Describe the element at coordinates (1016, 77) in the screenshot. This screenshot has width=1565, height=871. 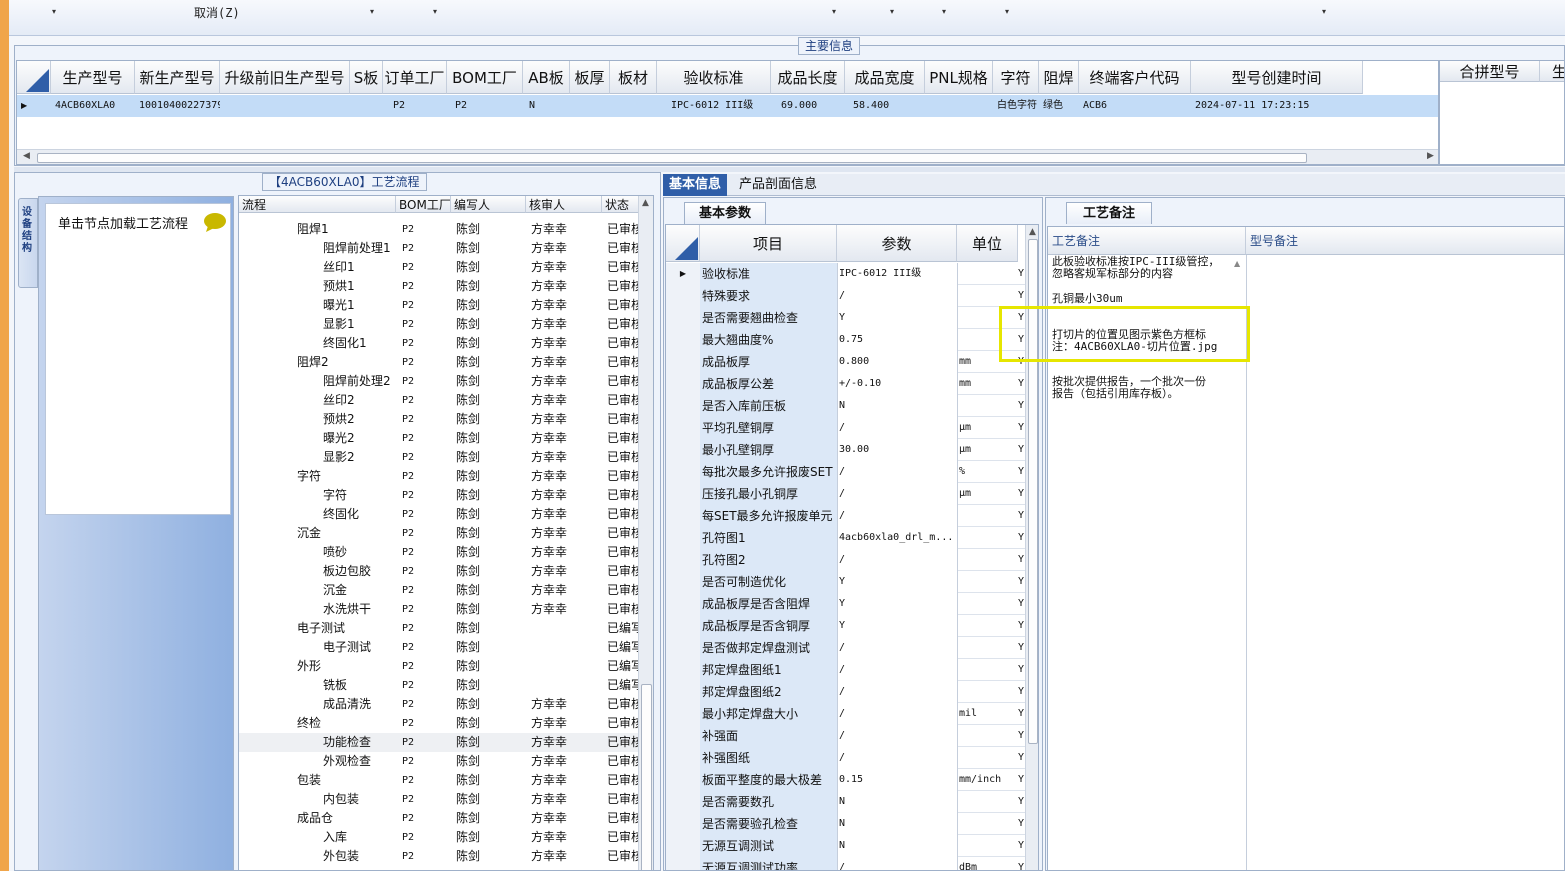
I see `header-col-13: 字符` at that location.